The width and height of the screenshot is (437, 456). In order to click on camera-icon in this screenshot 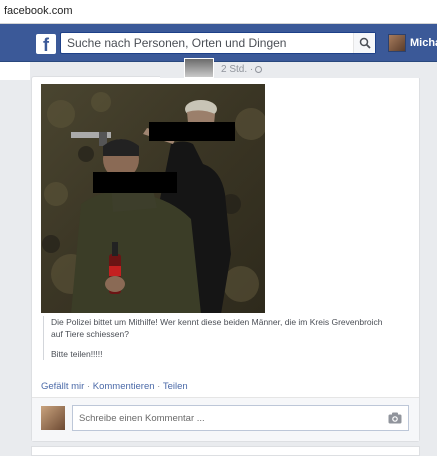, I will do `click(395, 418)`.